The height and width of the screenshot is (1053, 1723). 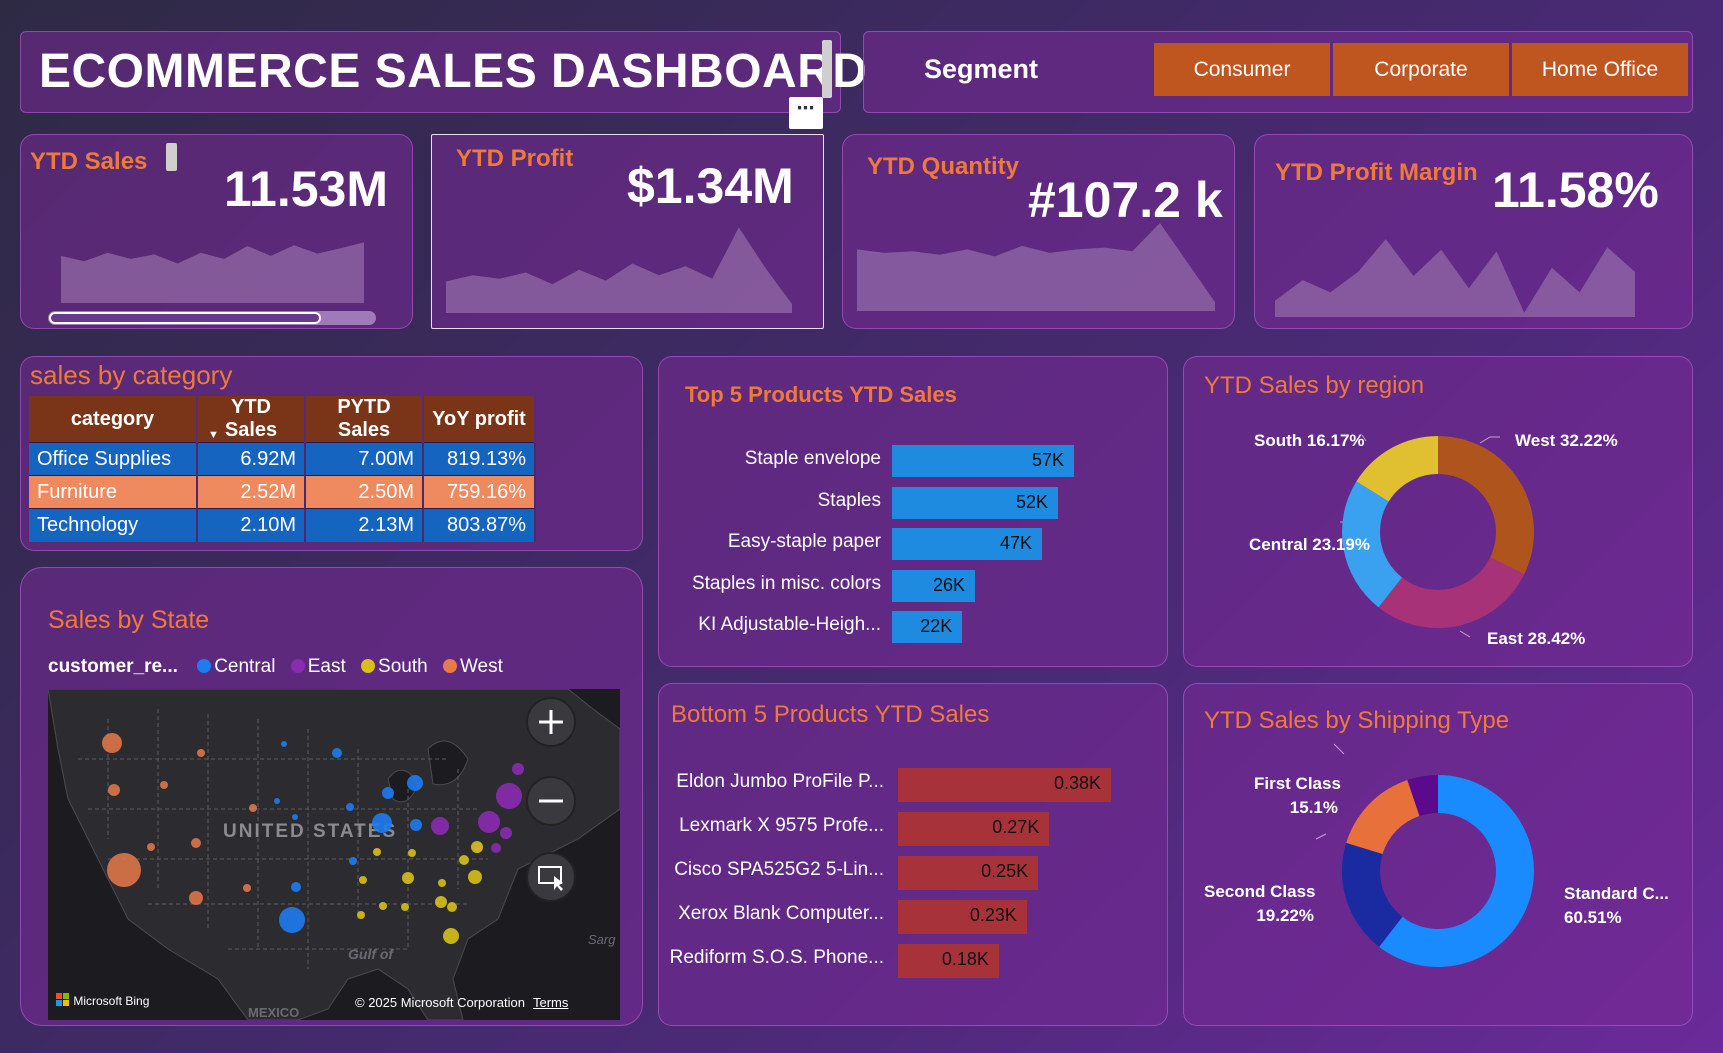 I want to click on kpi-ytd-quantity: YTD Quantity #107.2 k, so click(x=1038, y=231).